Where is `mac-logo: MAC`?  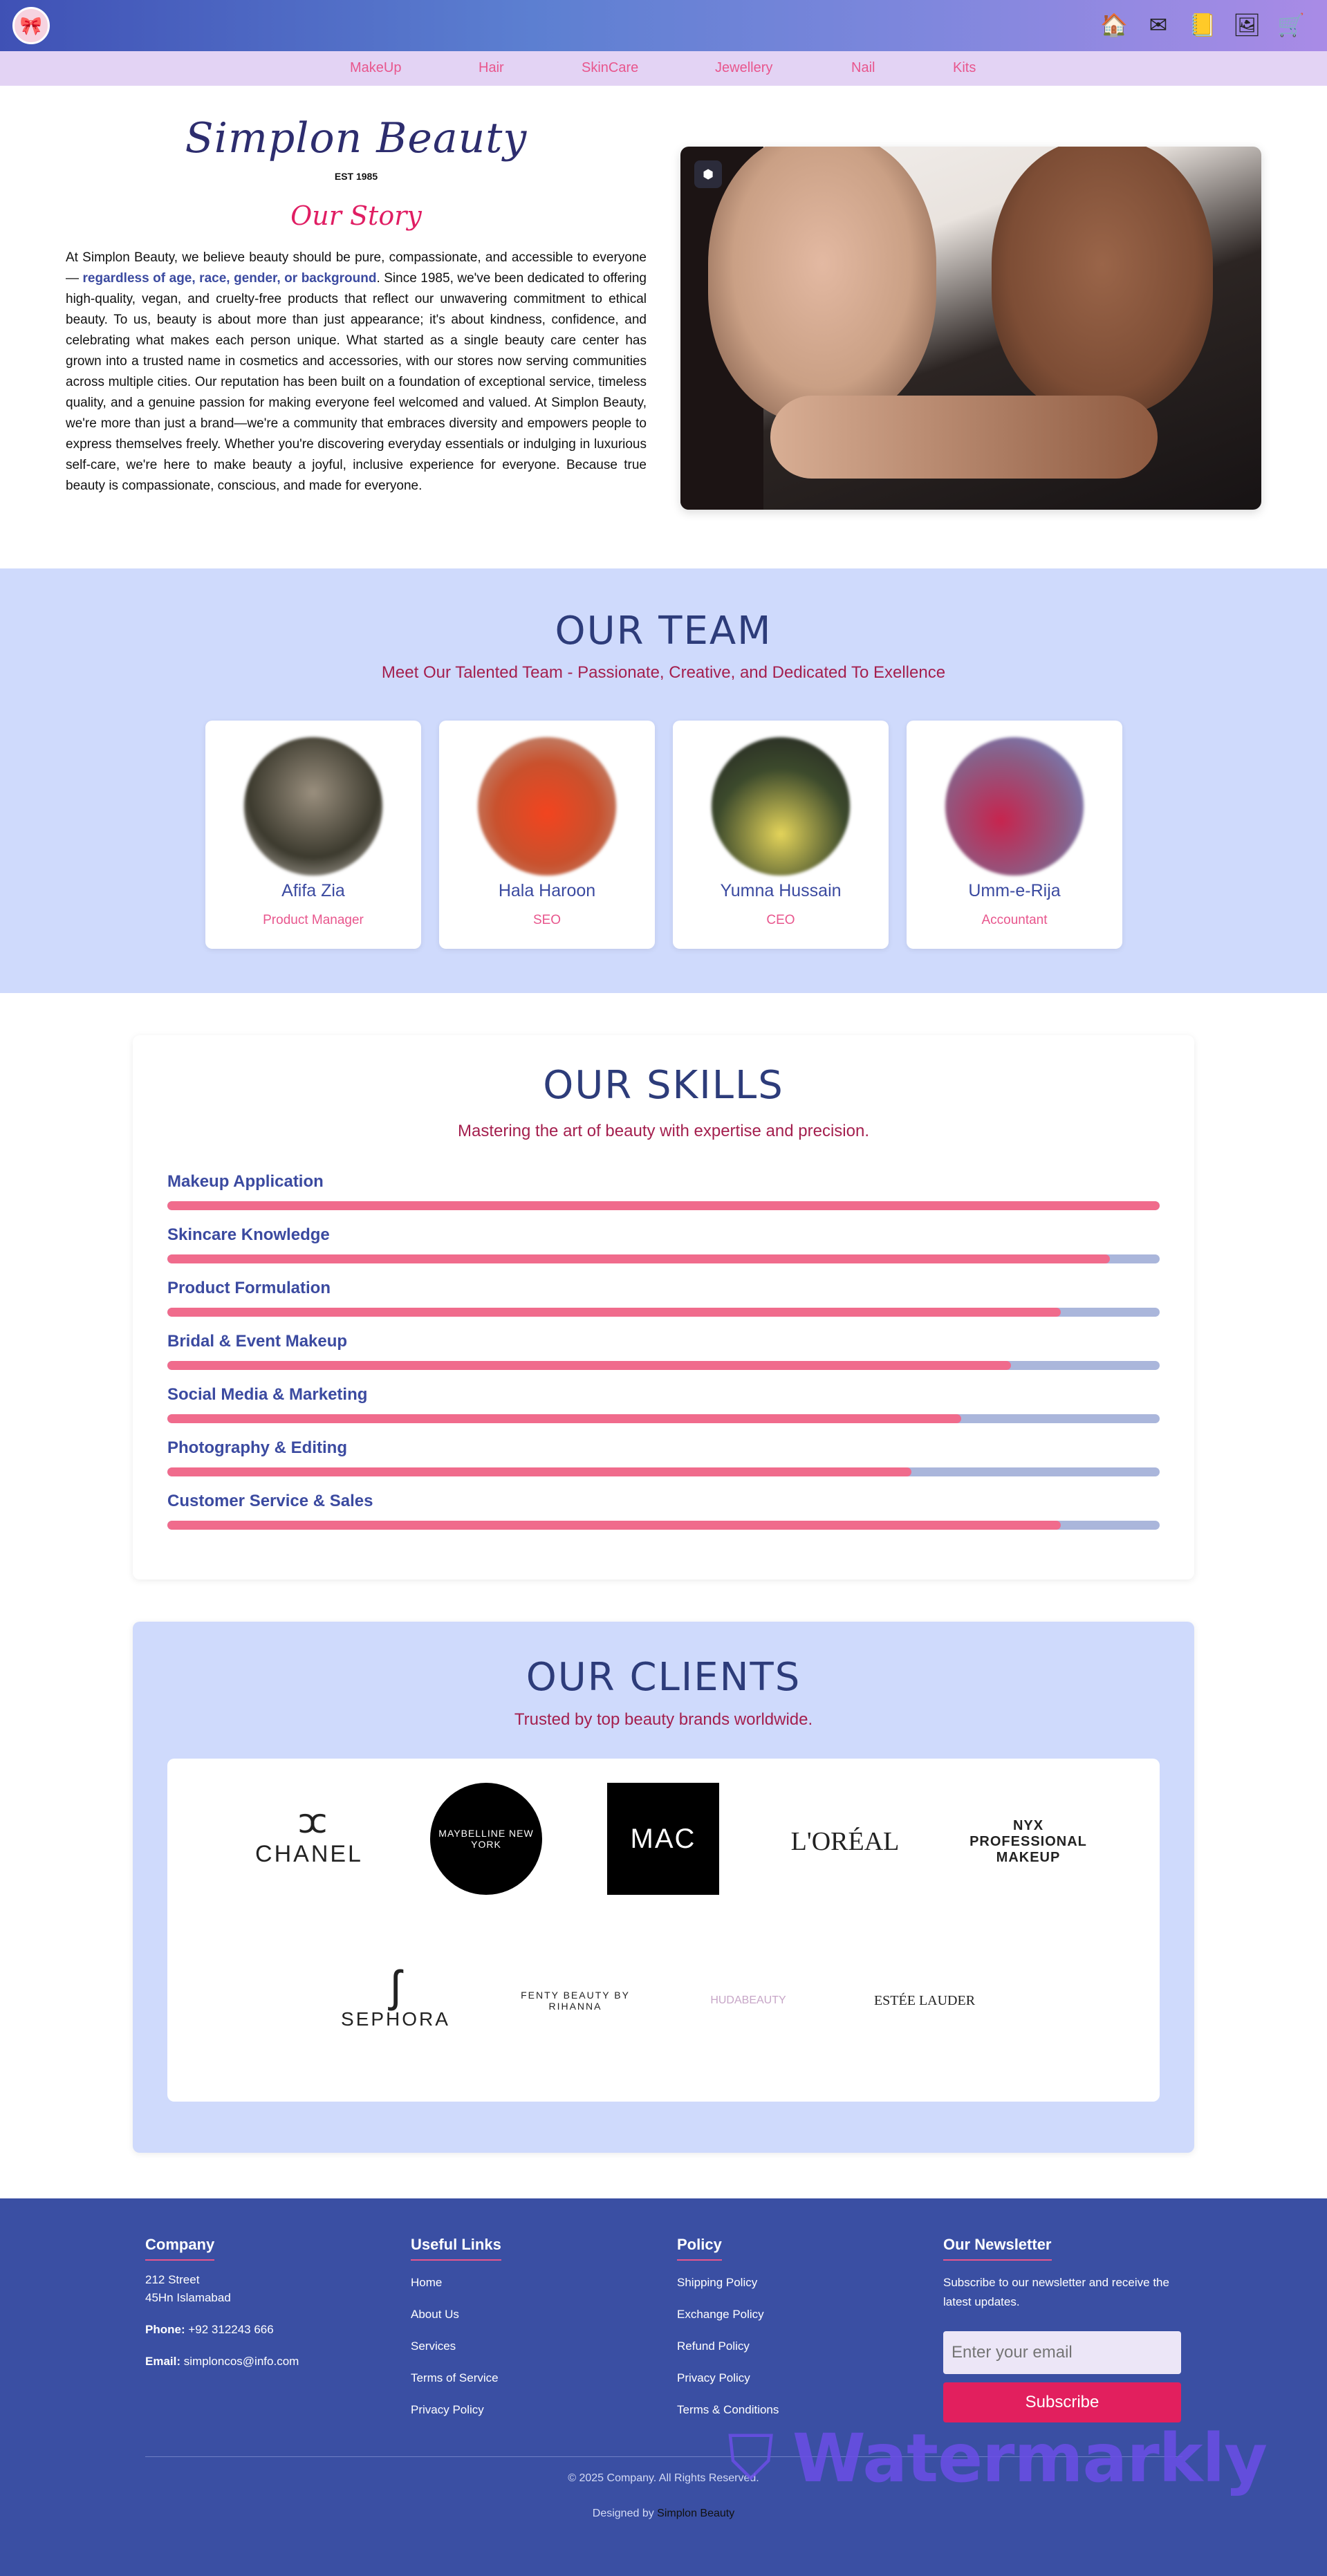
mac-logo: MAC is located at coordinates (663, 1839).